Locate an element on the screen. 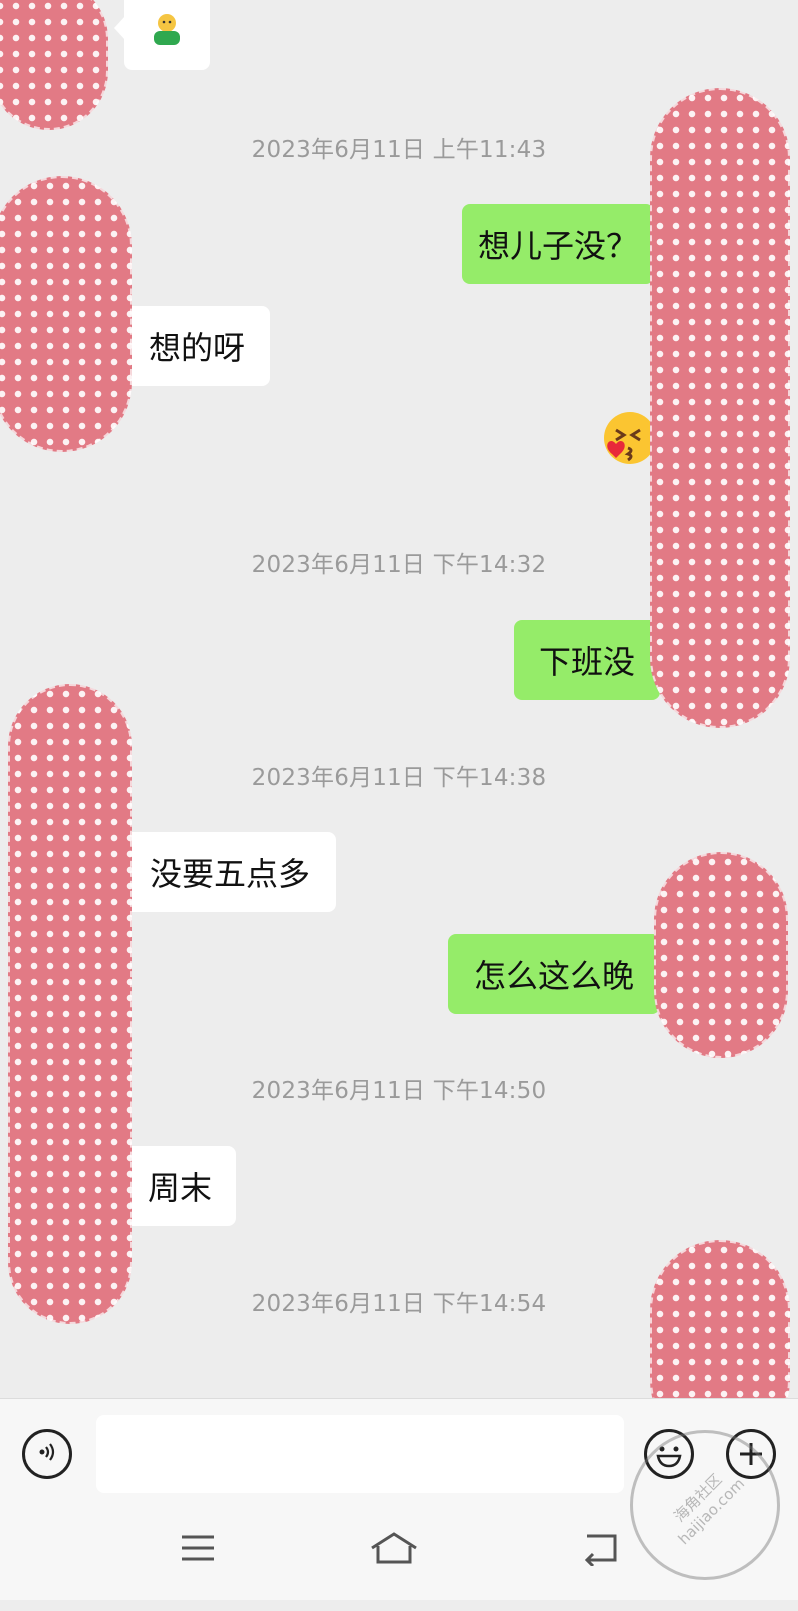  received-message-bubble: 想的呀 is located at coordinates (192, 346).